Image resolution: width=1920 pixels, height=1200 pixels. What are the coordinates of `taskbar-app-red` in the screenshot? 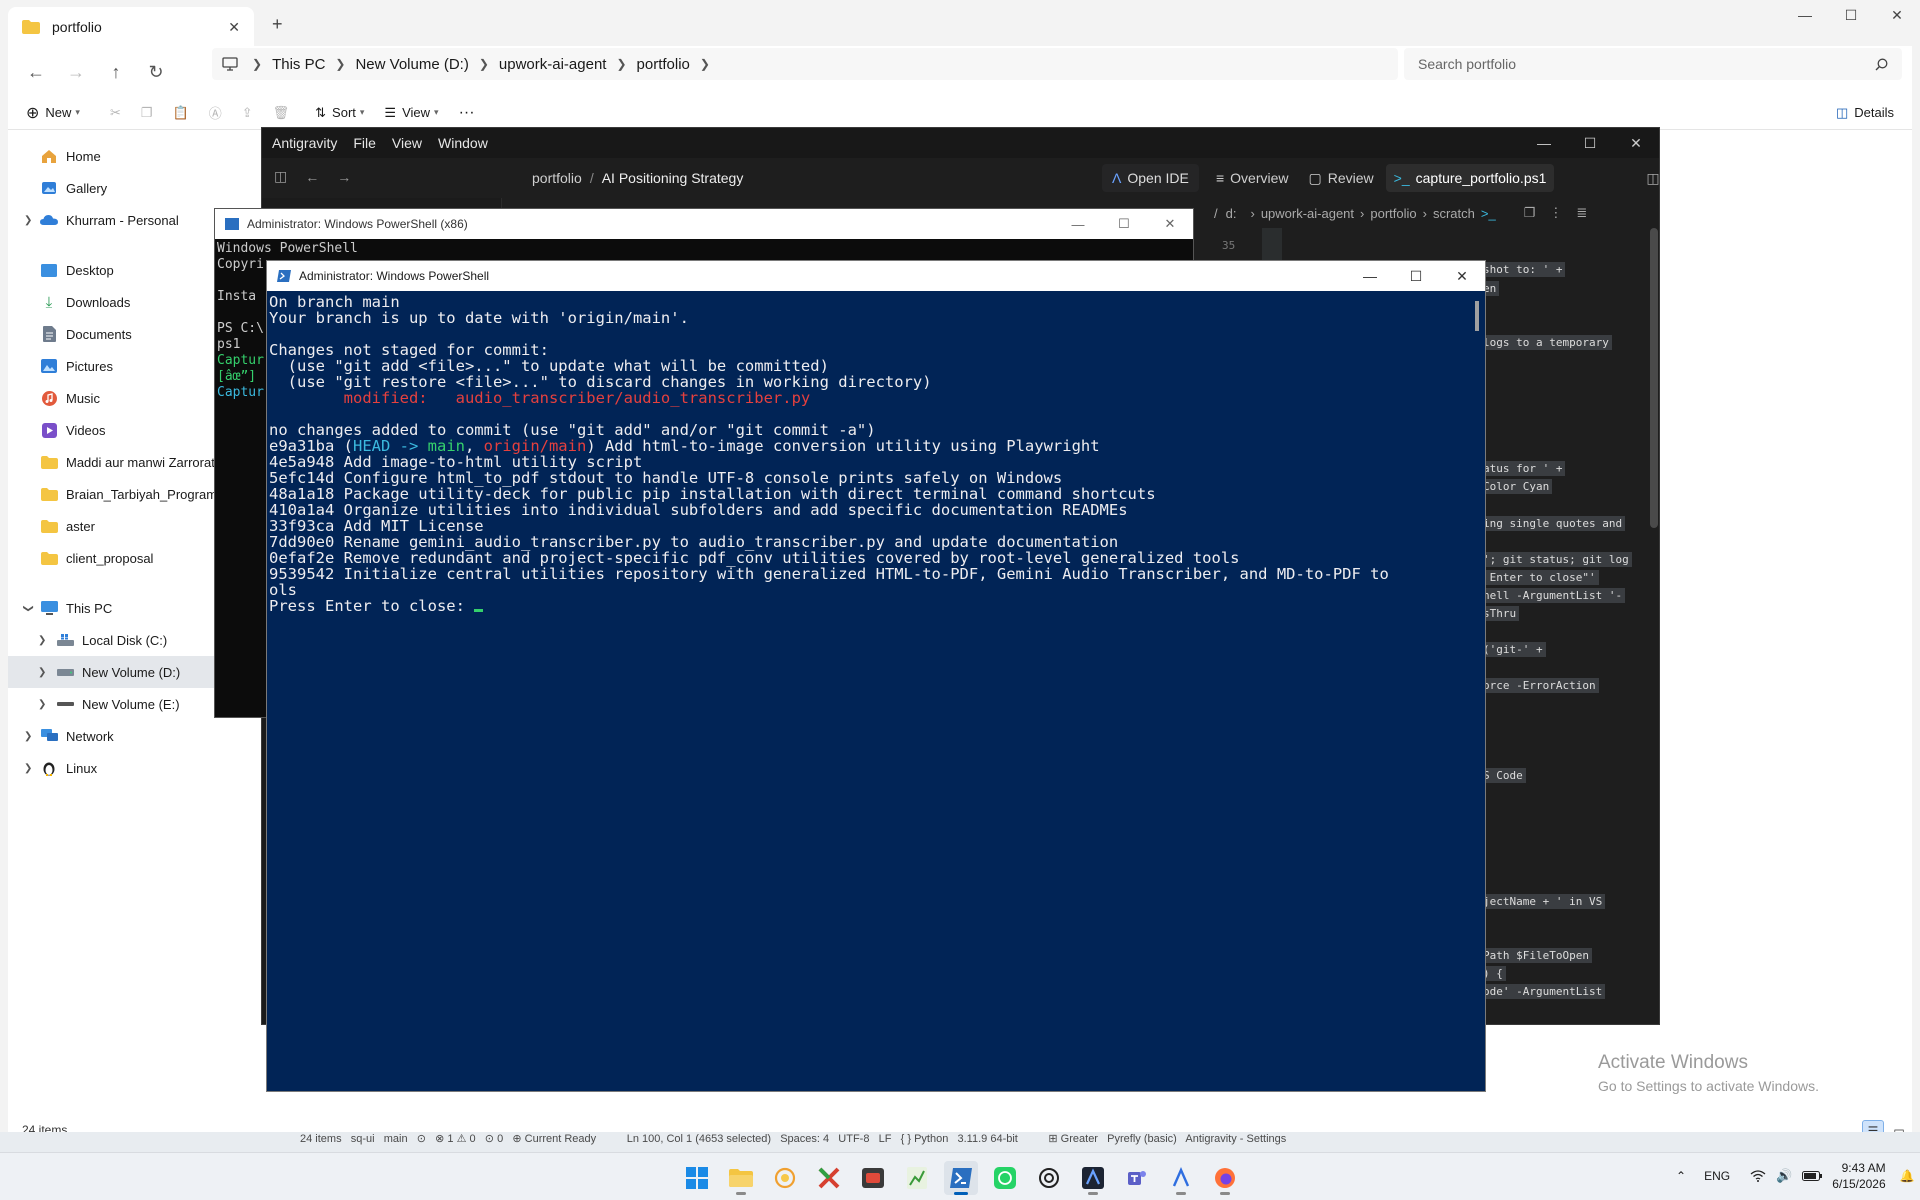 It's located at (873, 1178).